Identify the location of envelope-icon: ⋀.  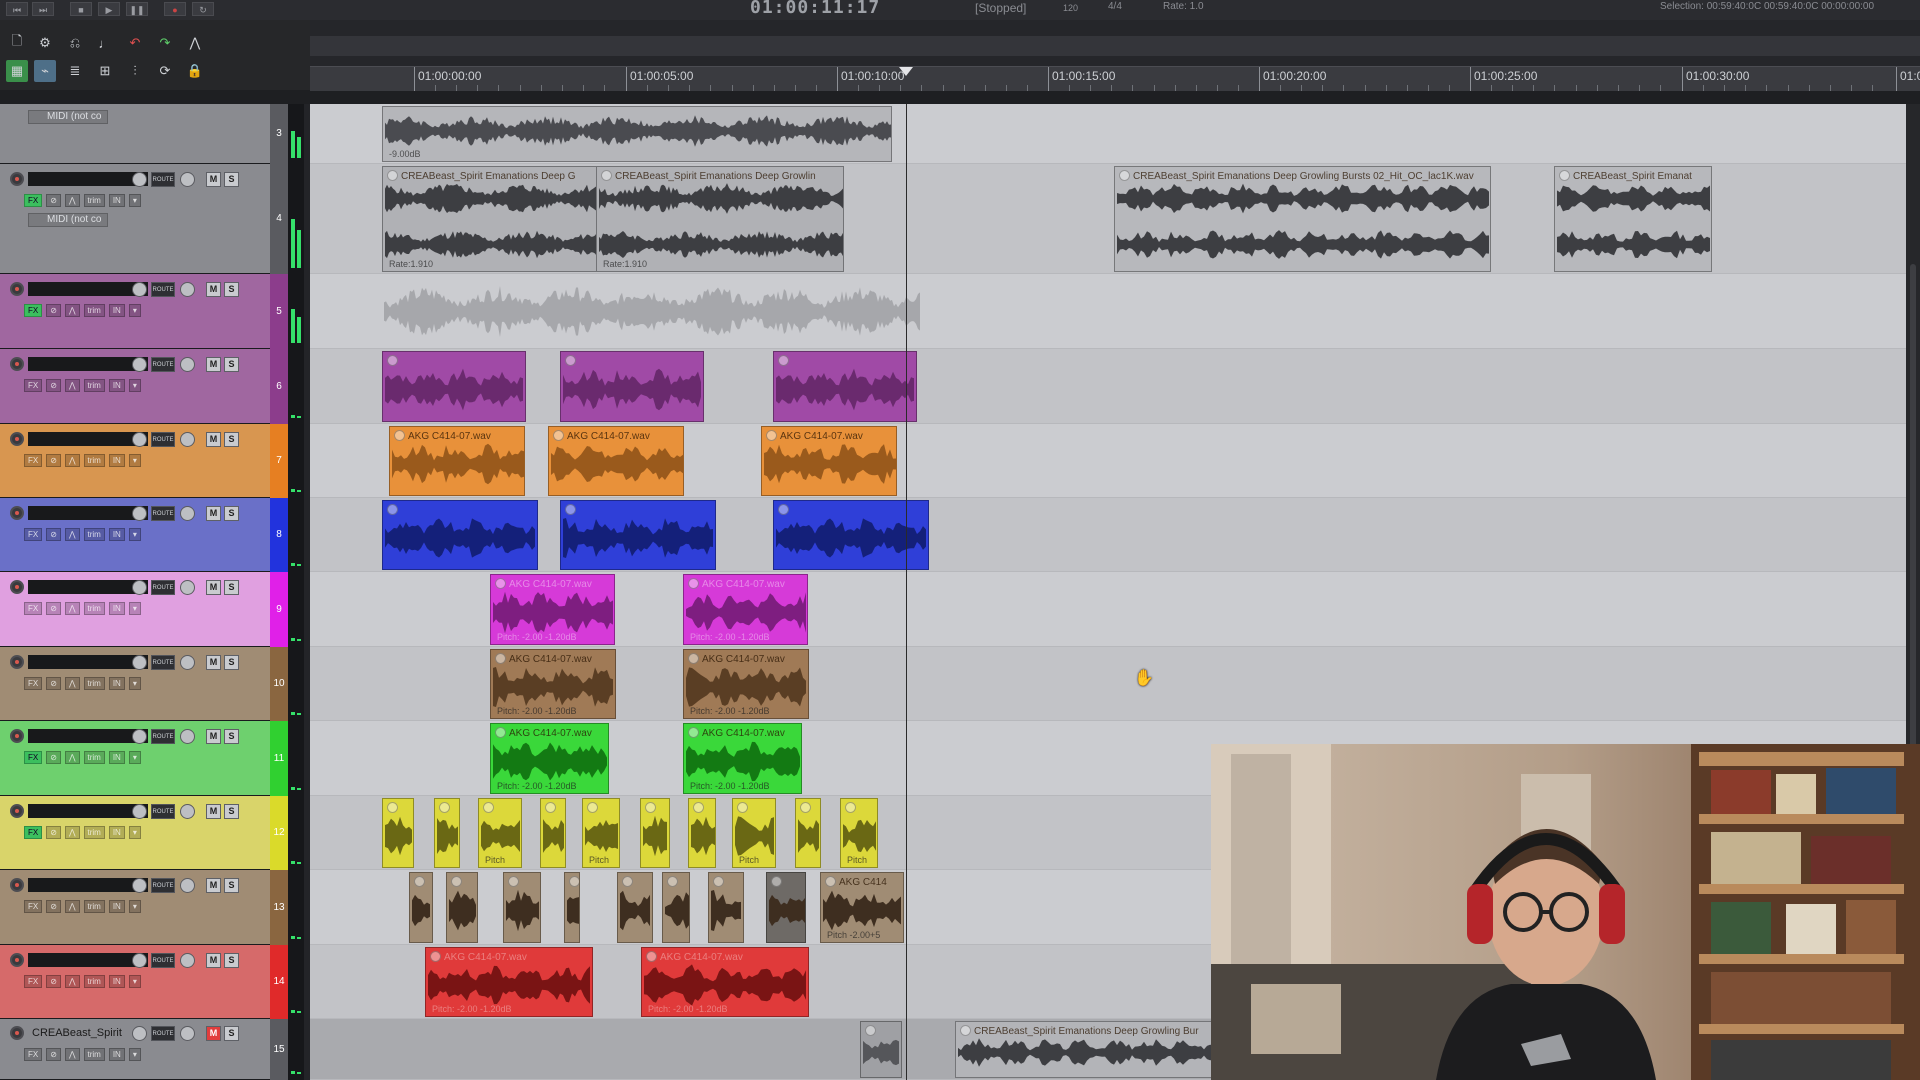
(72, 1054).